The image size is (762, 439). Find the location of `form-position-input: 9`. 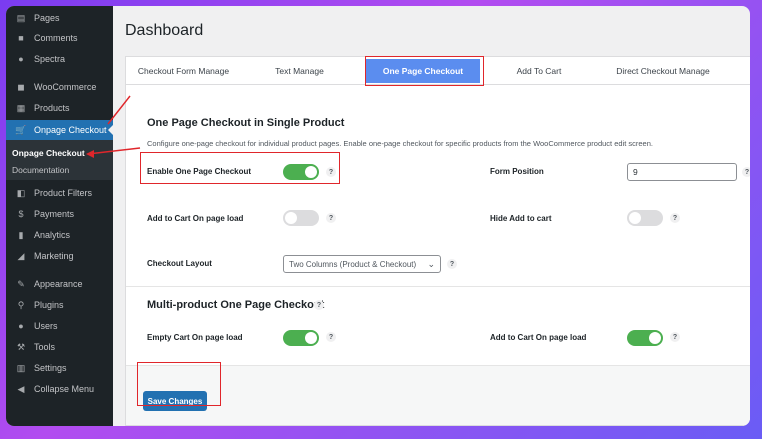

form-position-input: 9 is located at coordinates (682, 172).